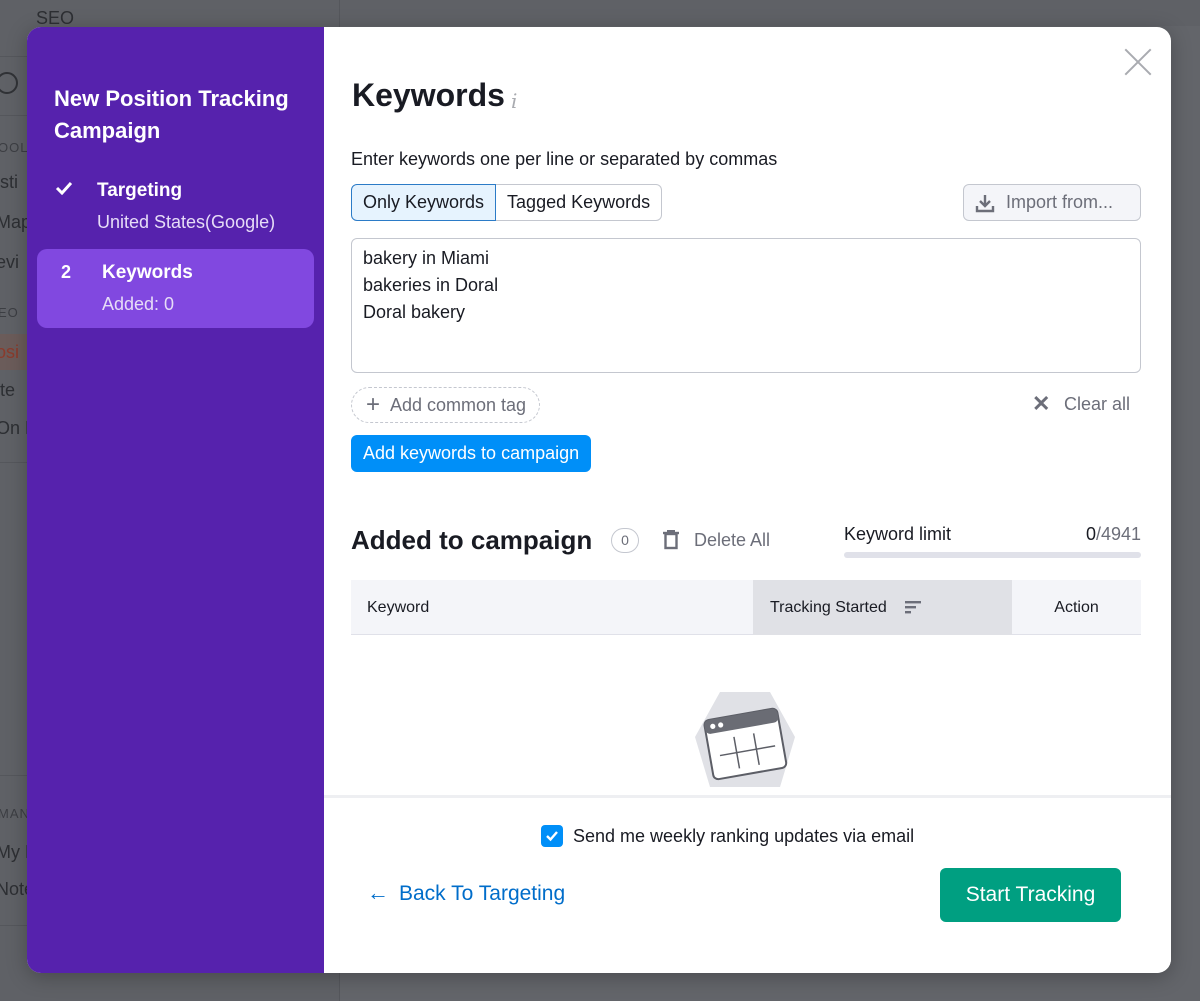  I want to click on keywords-table-header: Keyword Tracking Started Action, so click(746, 607).